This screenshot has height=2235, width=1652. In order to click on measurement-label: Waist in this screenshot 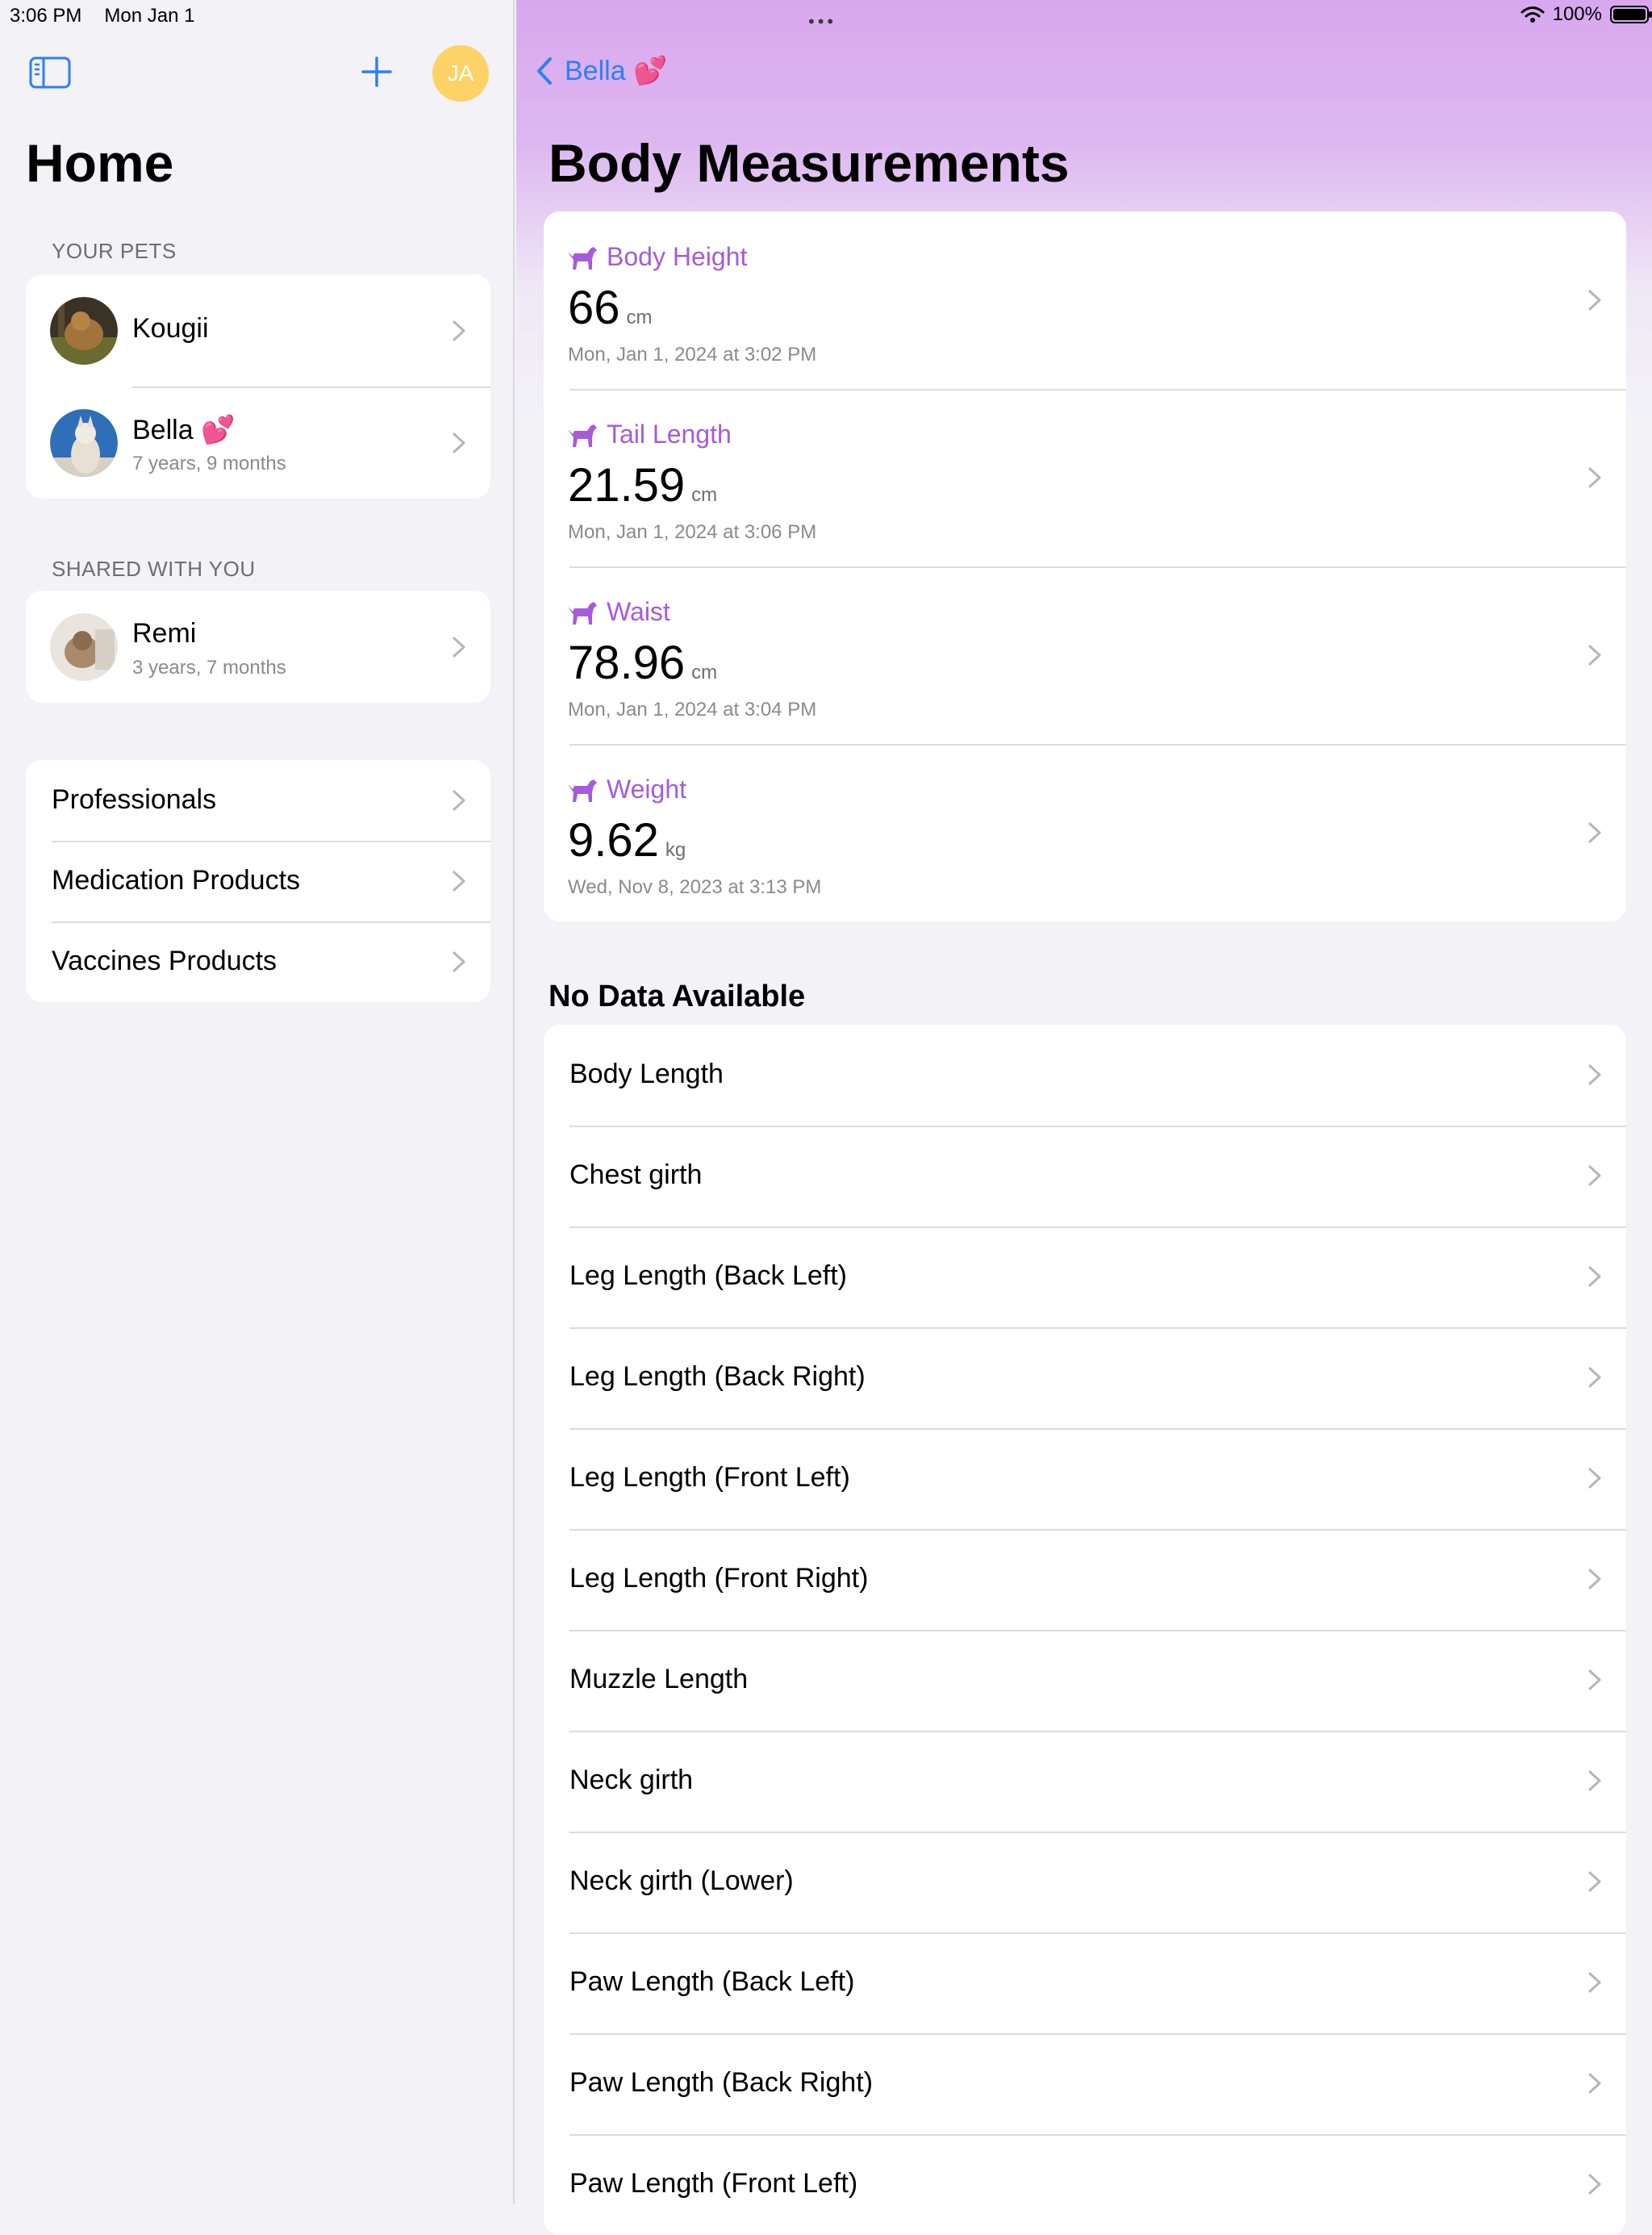, I will do `click(638, 611)`.